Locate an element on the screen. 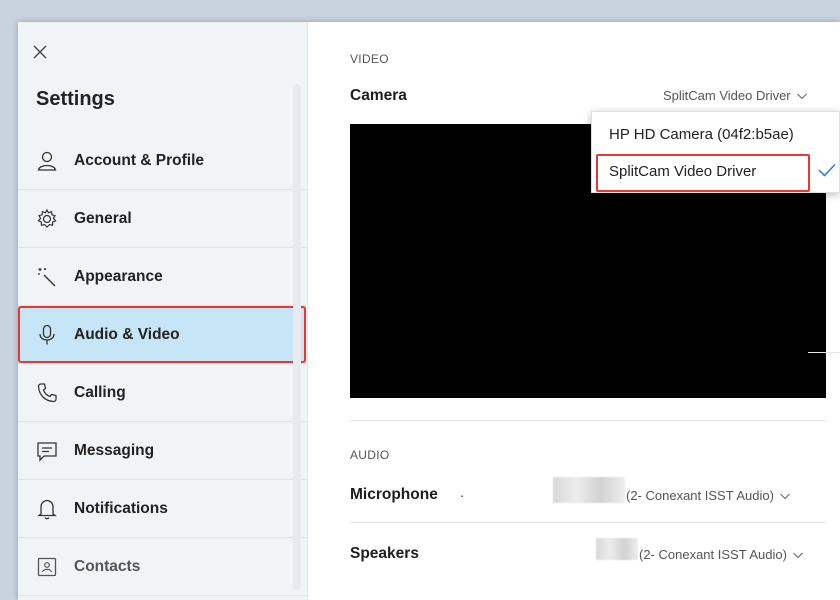 The width and height of the screenshot is (840, 600). divider-line is located at coordinates (824, 352).